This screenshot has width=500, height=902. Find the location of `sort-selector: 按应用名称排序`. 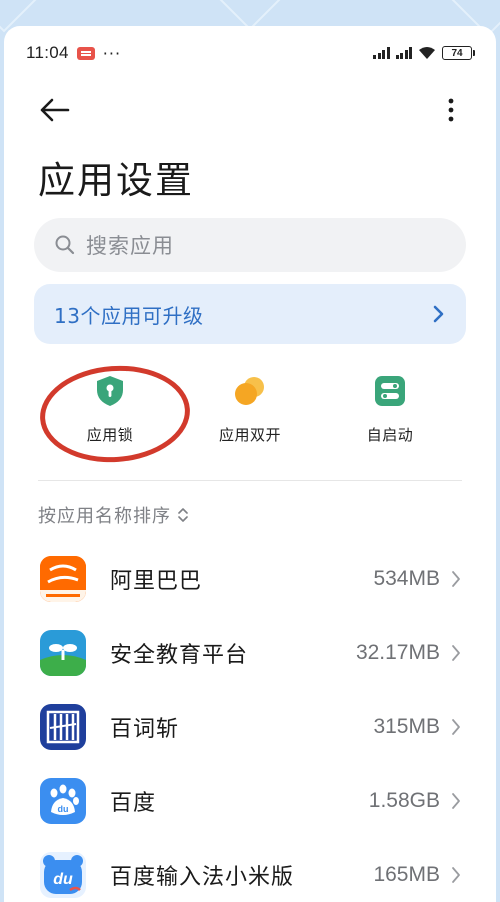

sort-selector: 按应用名称排序 is located at coordinates (113, 515).